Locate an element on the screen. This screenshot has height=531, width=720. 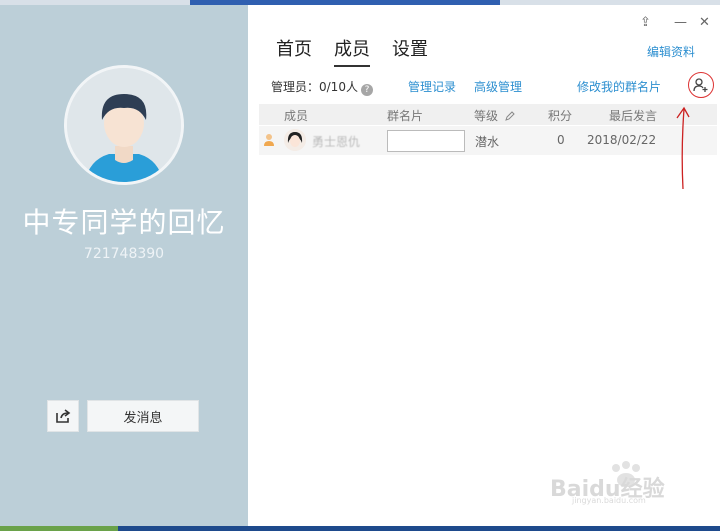
pin-icon: ⇪ is located at coordinates (645, 22).